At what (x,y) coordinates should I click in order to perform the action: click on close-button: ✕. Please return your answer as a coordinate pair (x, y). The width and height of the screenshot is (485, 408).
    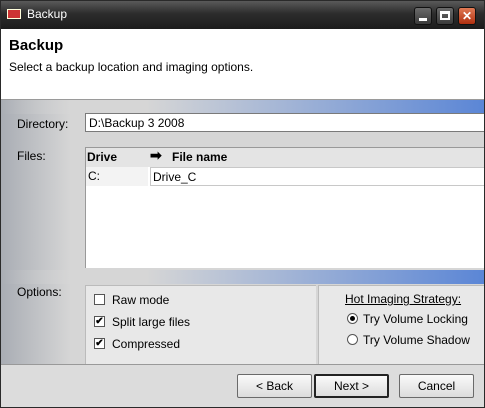
    Looking at the image, I should click on (467, 16).